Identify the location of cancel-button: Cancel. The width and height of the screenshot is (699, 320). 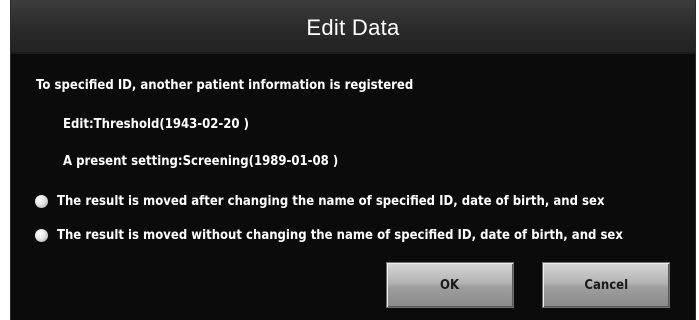
(606, 285).